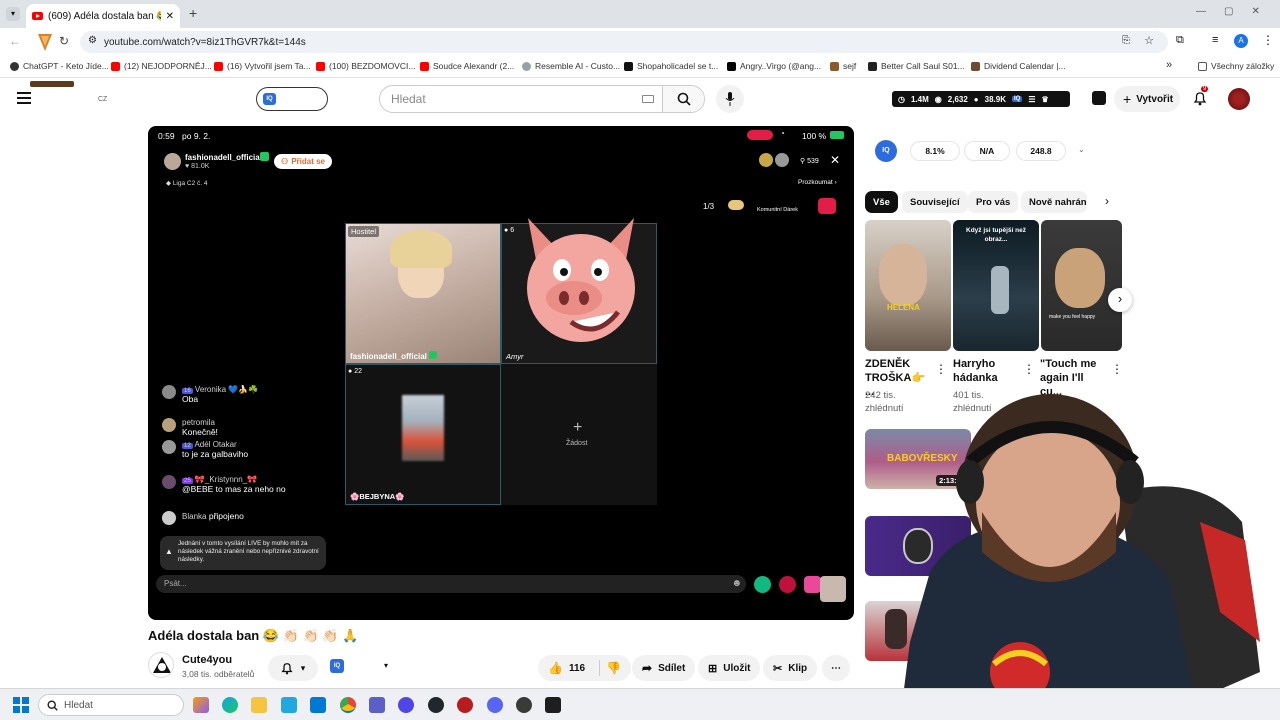 The height and width of the screenshot is (720, 1280). I want to click on back-icon: ←, so click(15, 41).